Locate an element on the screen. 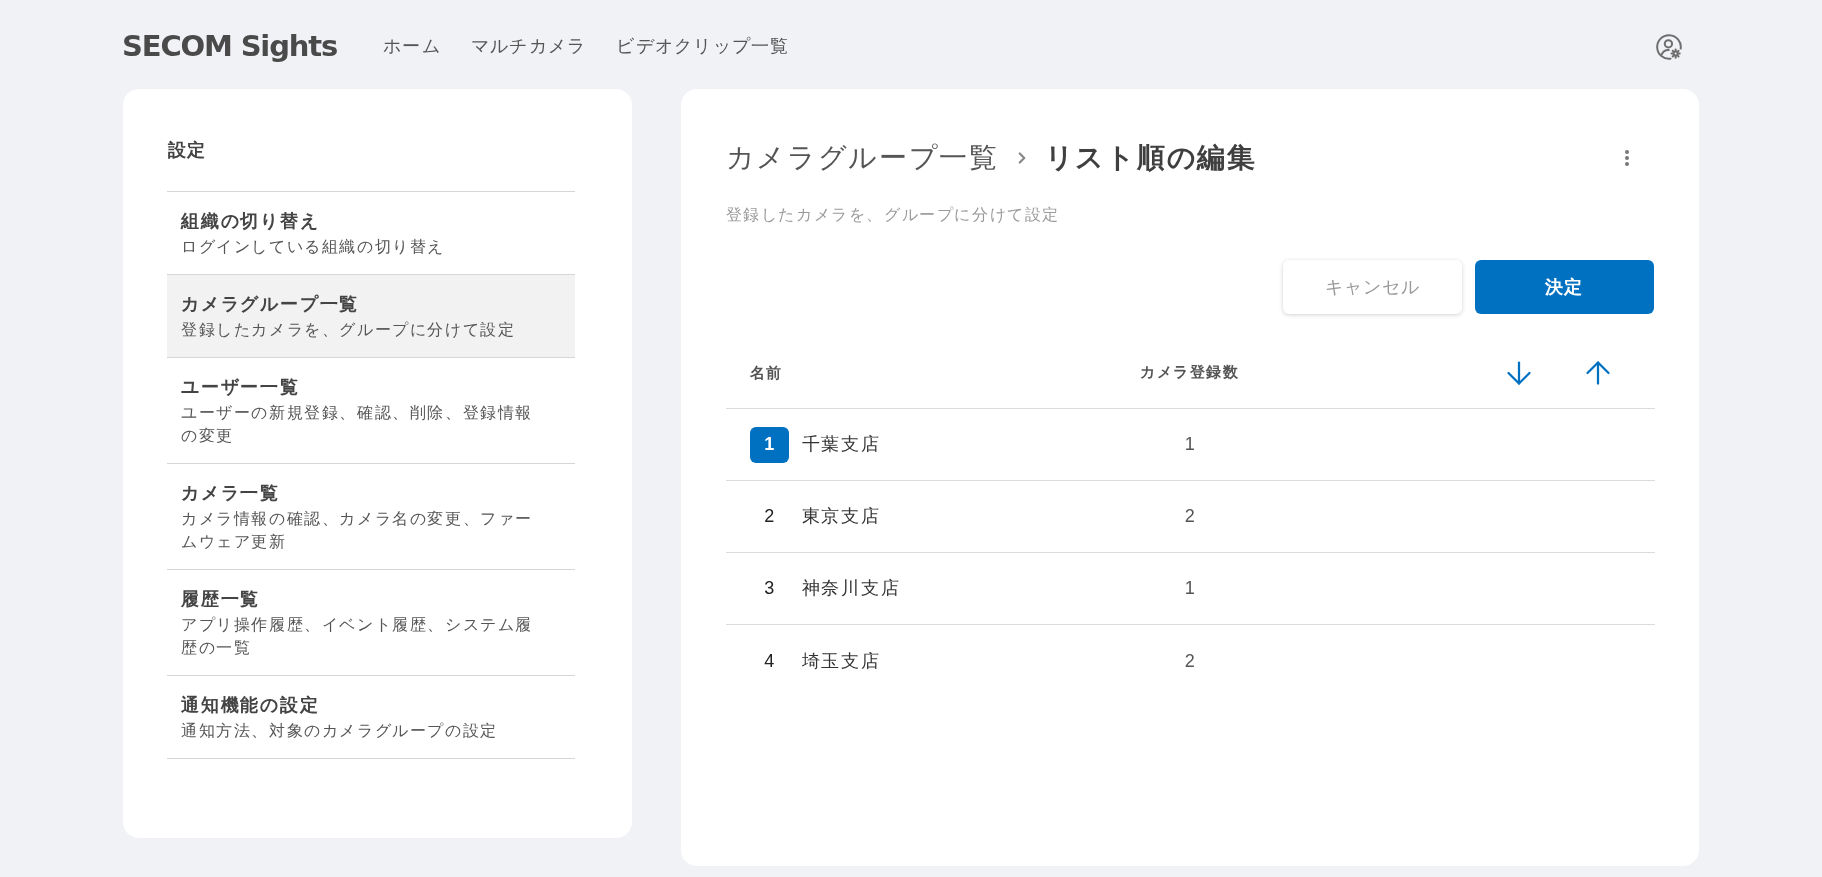 The image size is (1822, 877). app-logo: SECOM Sights is located at coordinates (230, 46).